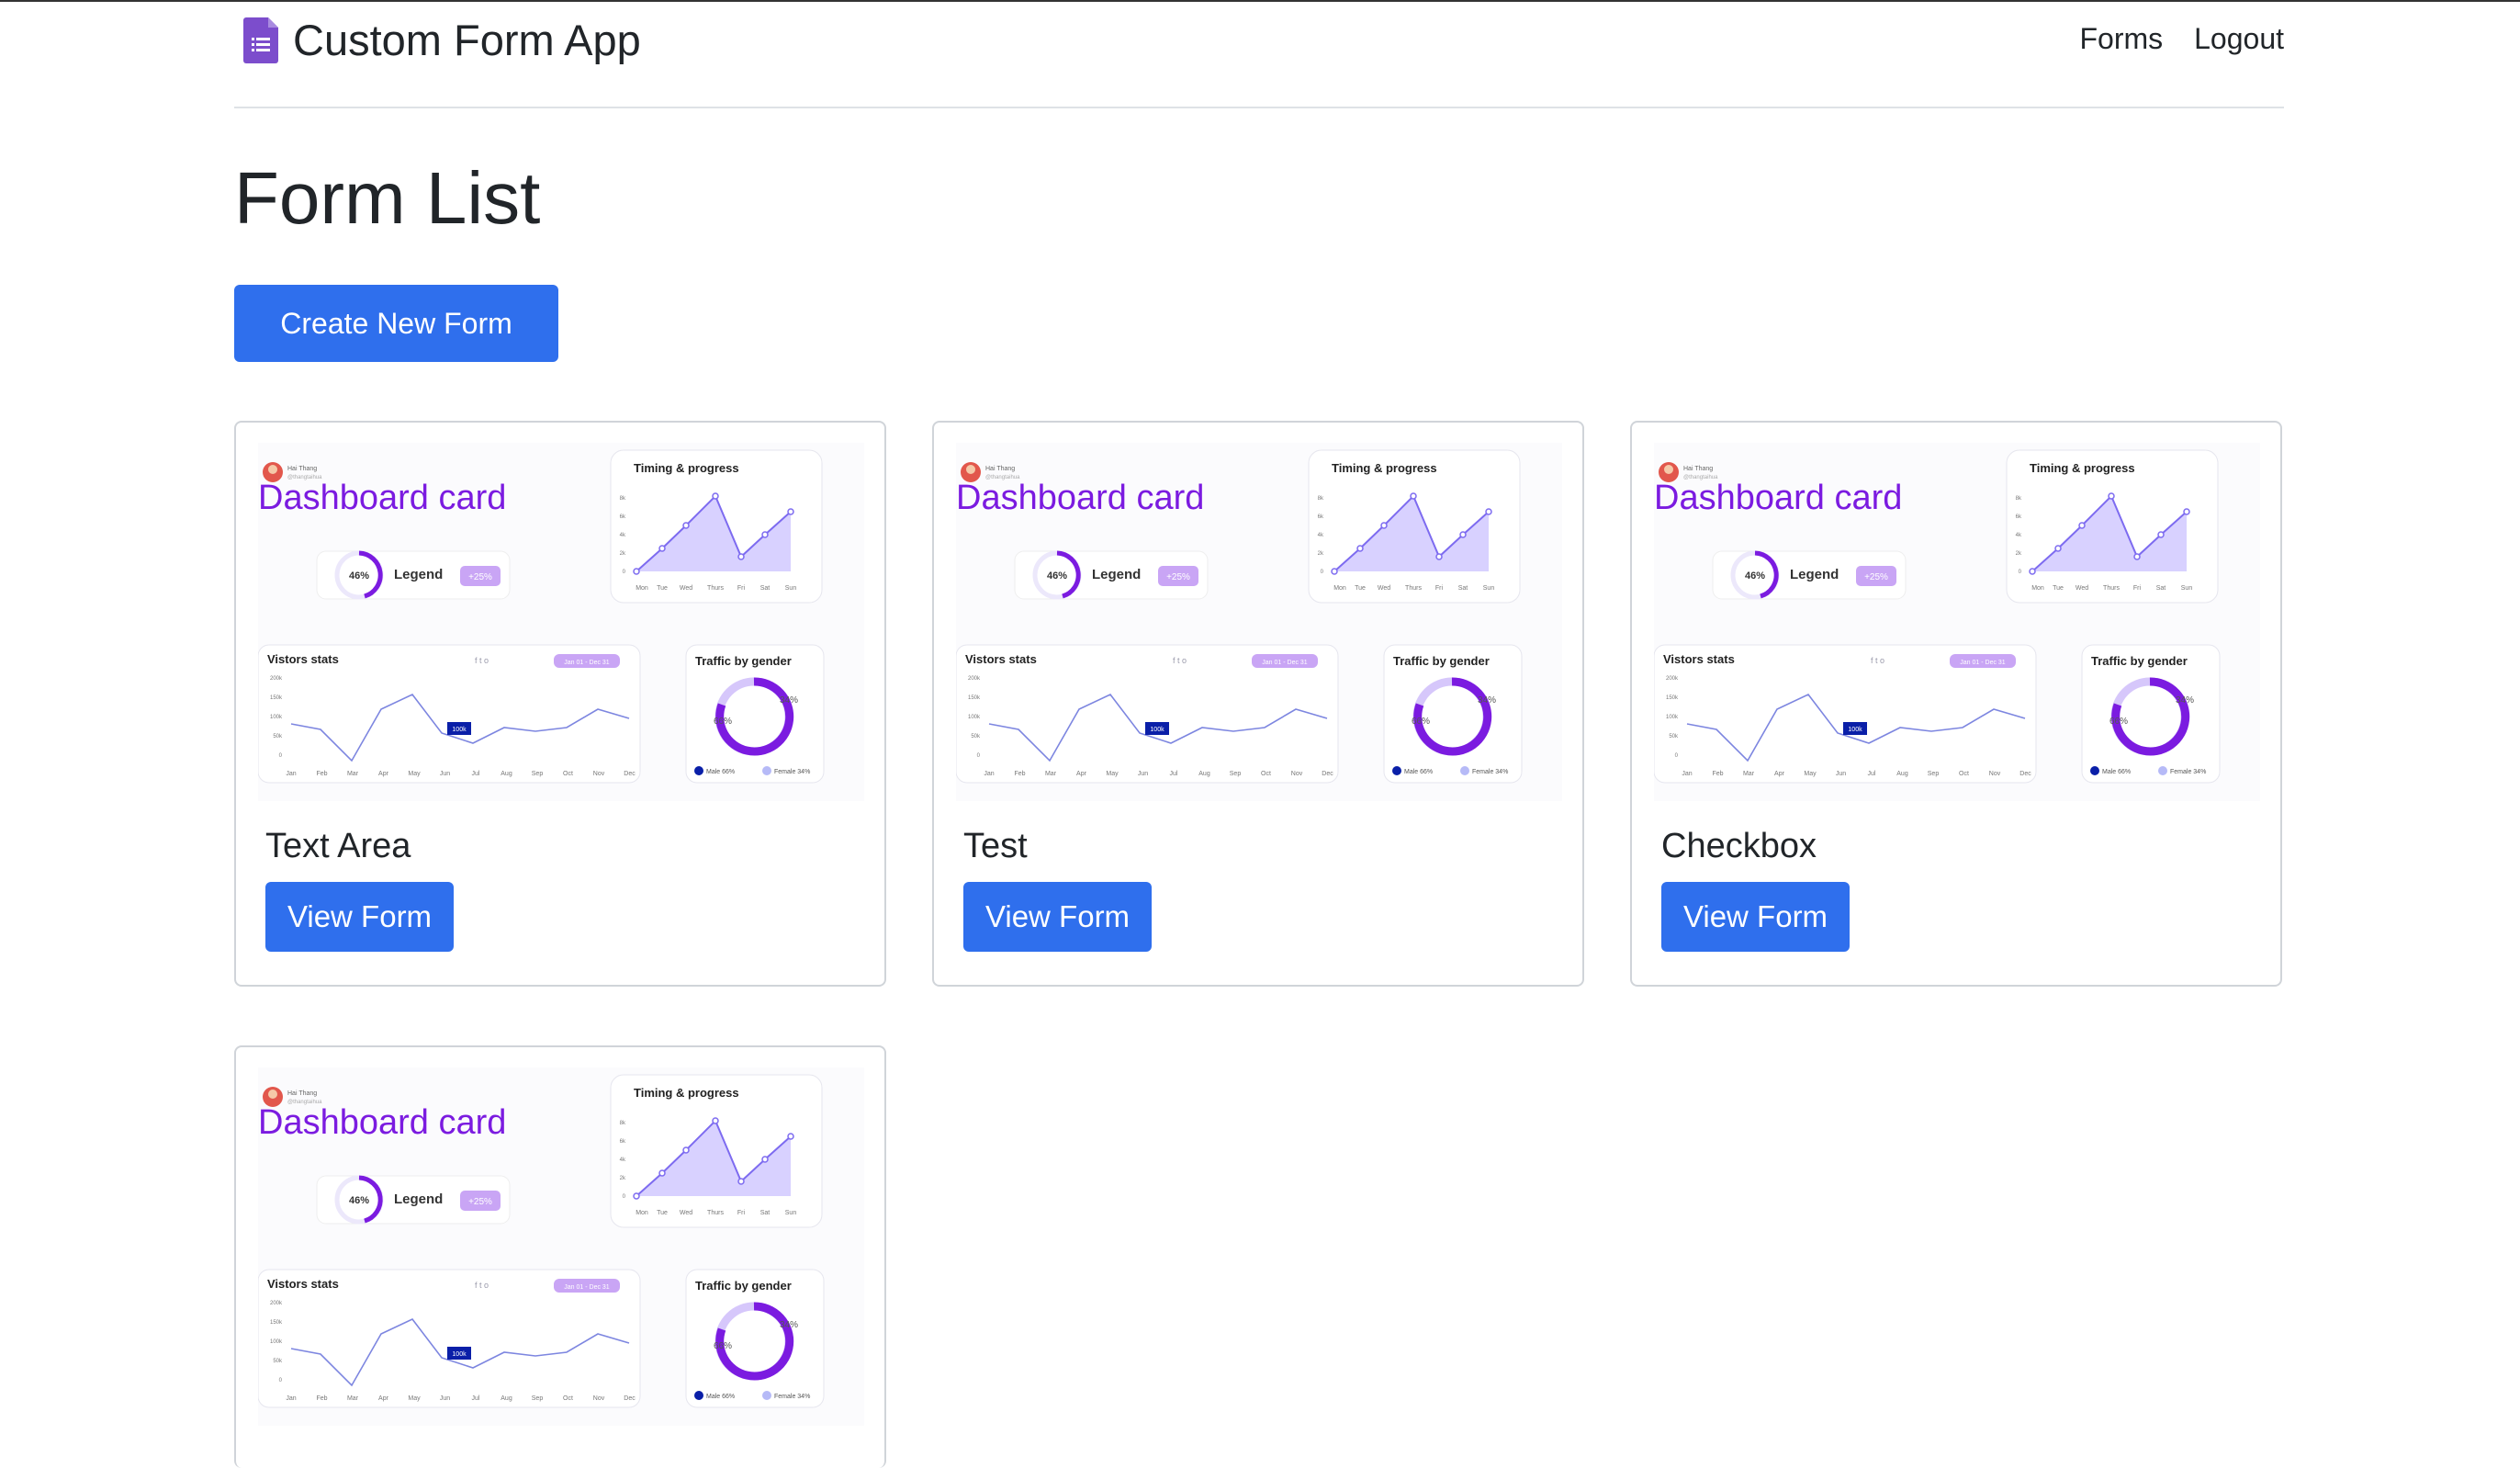 The width and height of the screenshot is (2520, 1468). What do you see at coordinates (276, 1323) in the screenshot?
I see `thumb-visitors-ytick-label: 150k` at bounding box center [276, 1323].